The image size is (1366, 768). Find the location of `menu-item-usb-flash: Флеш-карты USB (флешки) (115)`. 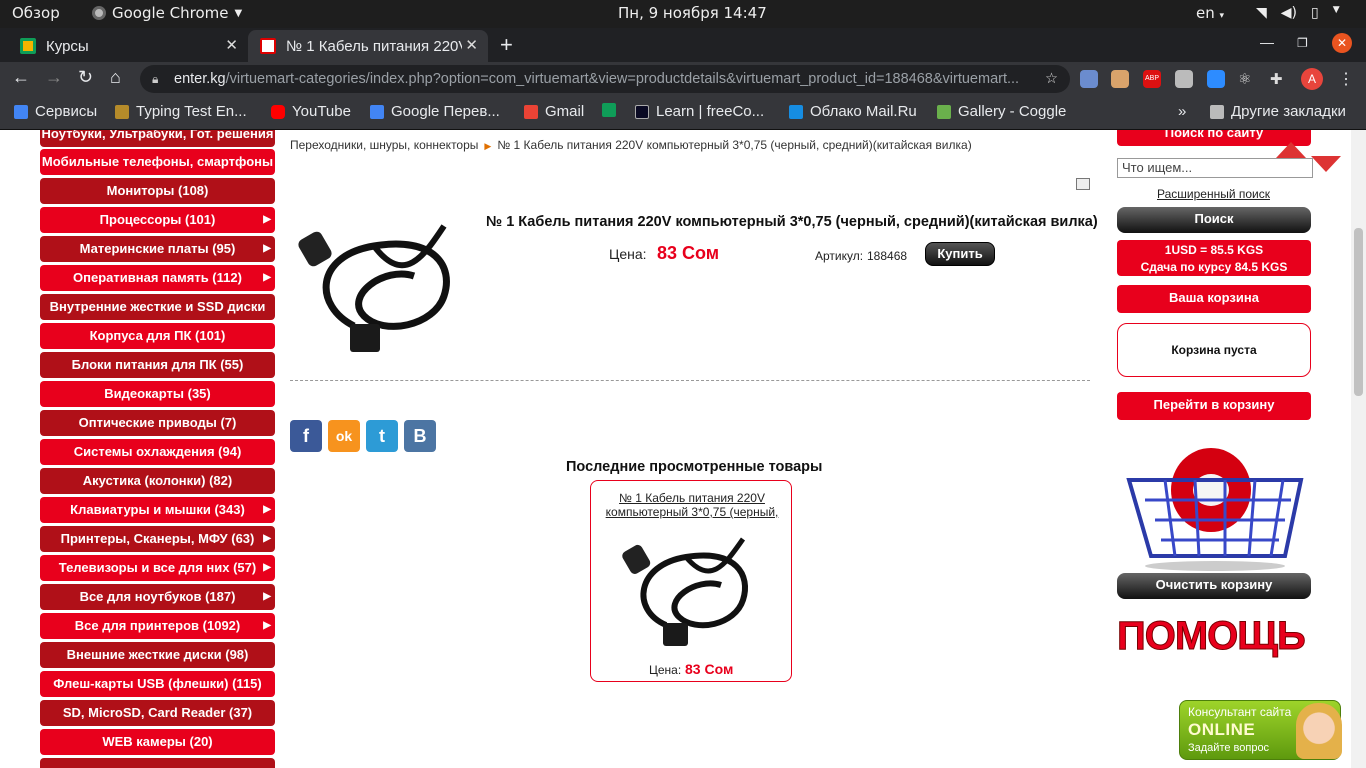

menu-item-usb-flash: Флеш-карты USB (флешки) (115) is located at coordinates (157, 684).